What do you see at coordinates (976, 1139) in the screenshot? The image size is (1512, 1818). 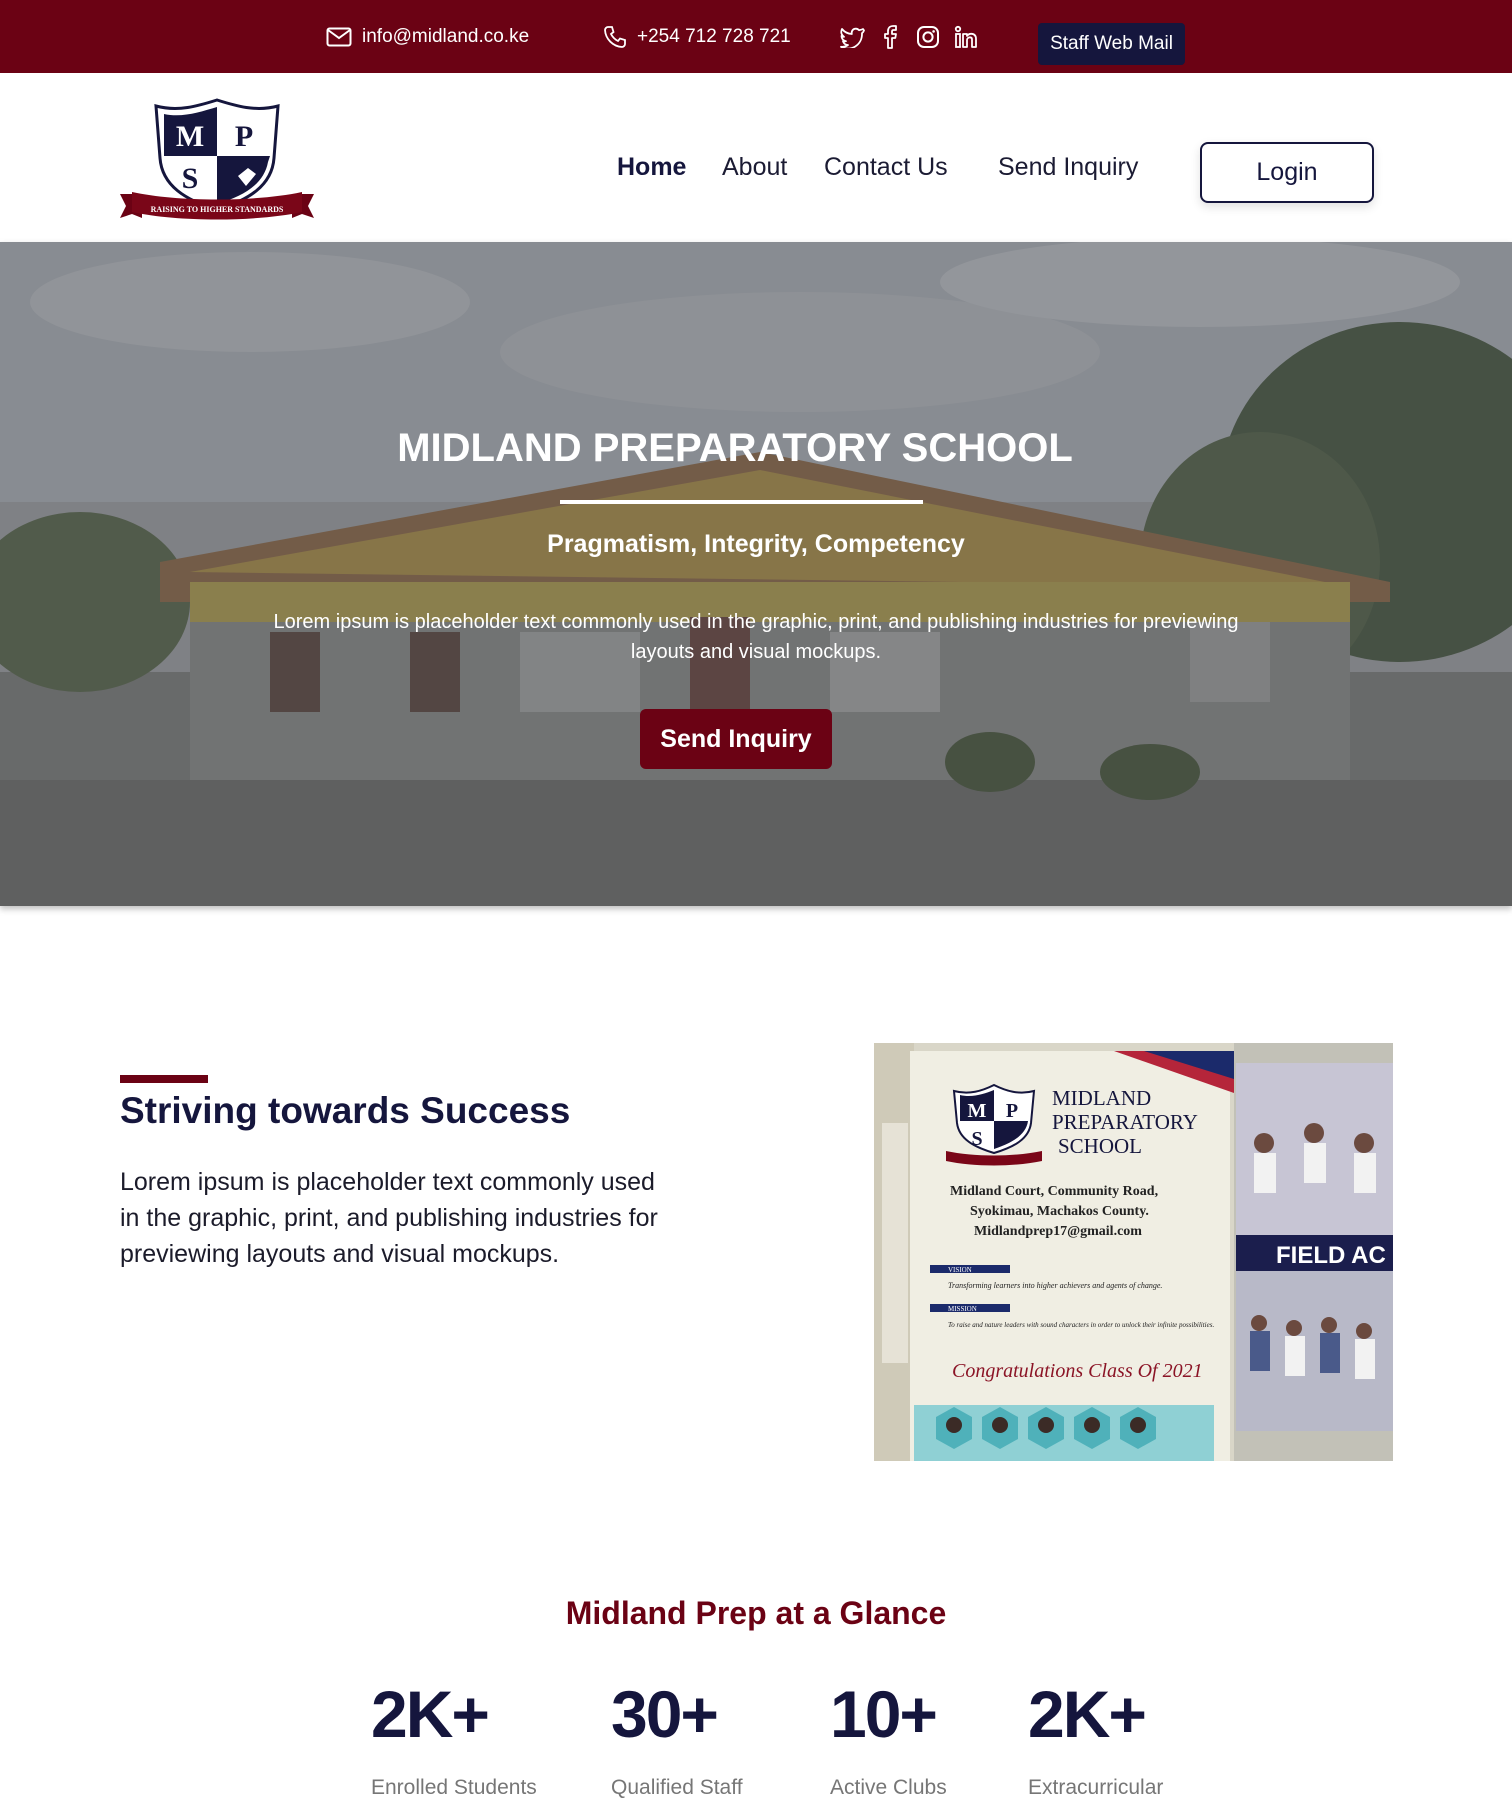 I see `svg-text: S` at bounding box center [976, 1139].